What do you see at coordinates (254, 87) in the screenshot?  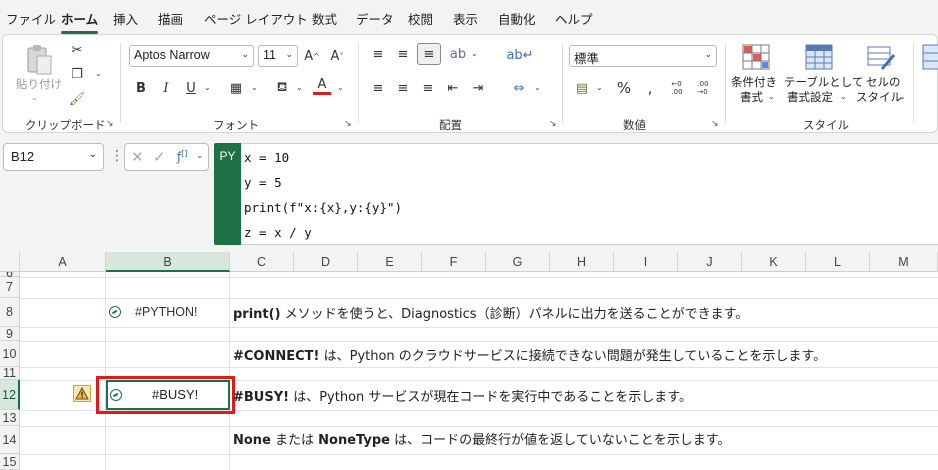 I see `borders-chevron-icon: ⌄` at bounding box center [254, 87].